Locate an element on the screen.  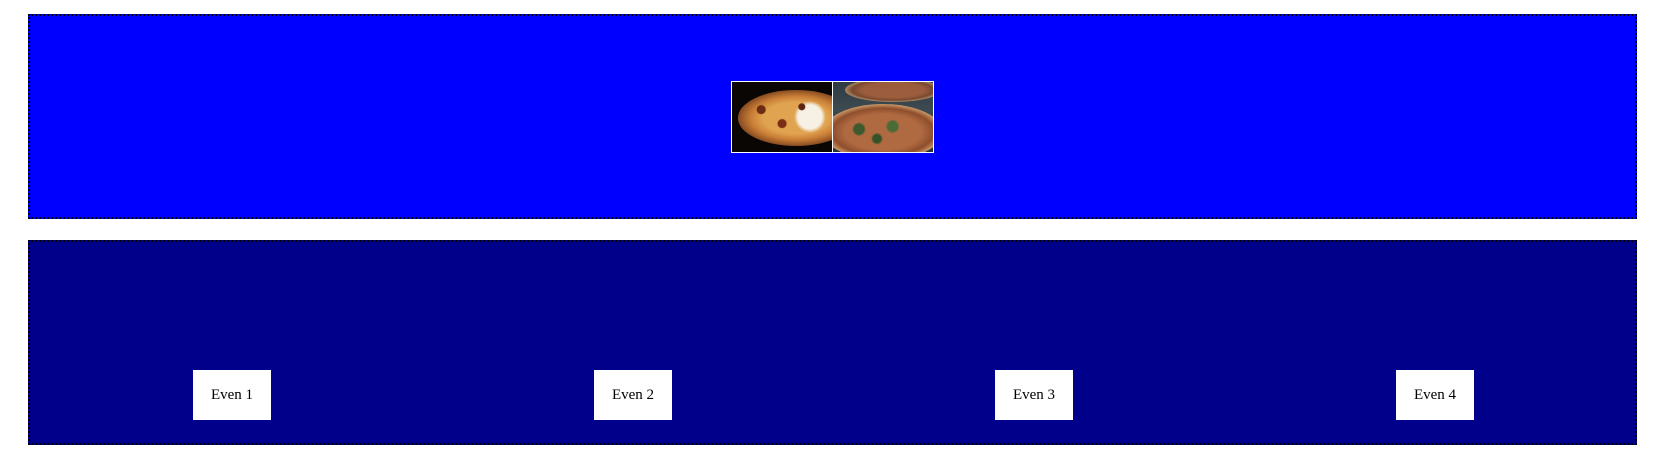
pizza-image-strip is located at coordinates (833, 117).